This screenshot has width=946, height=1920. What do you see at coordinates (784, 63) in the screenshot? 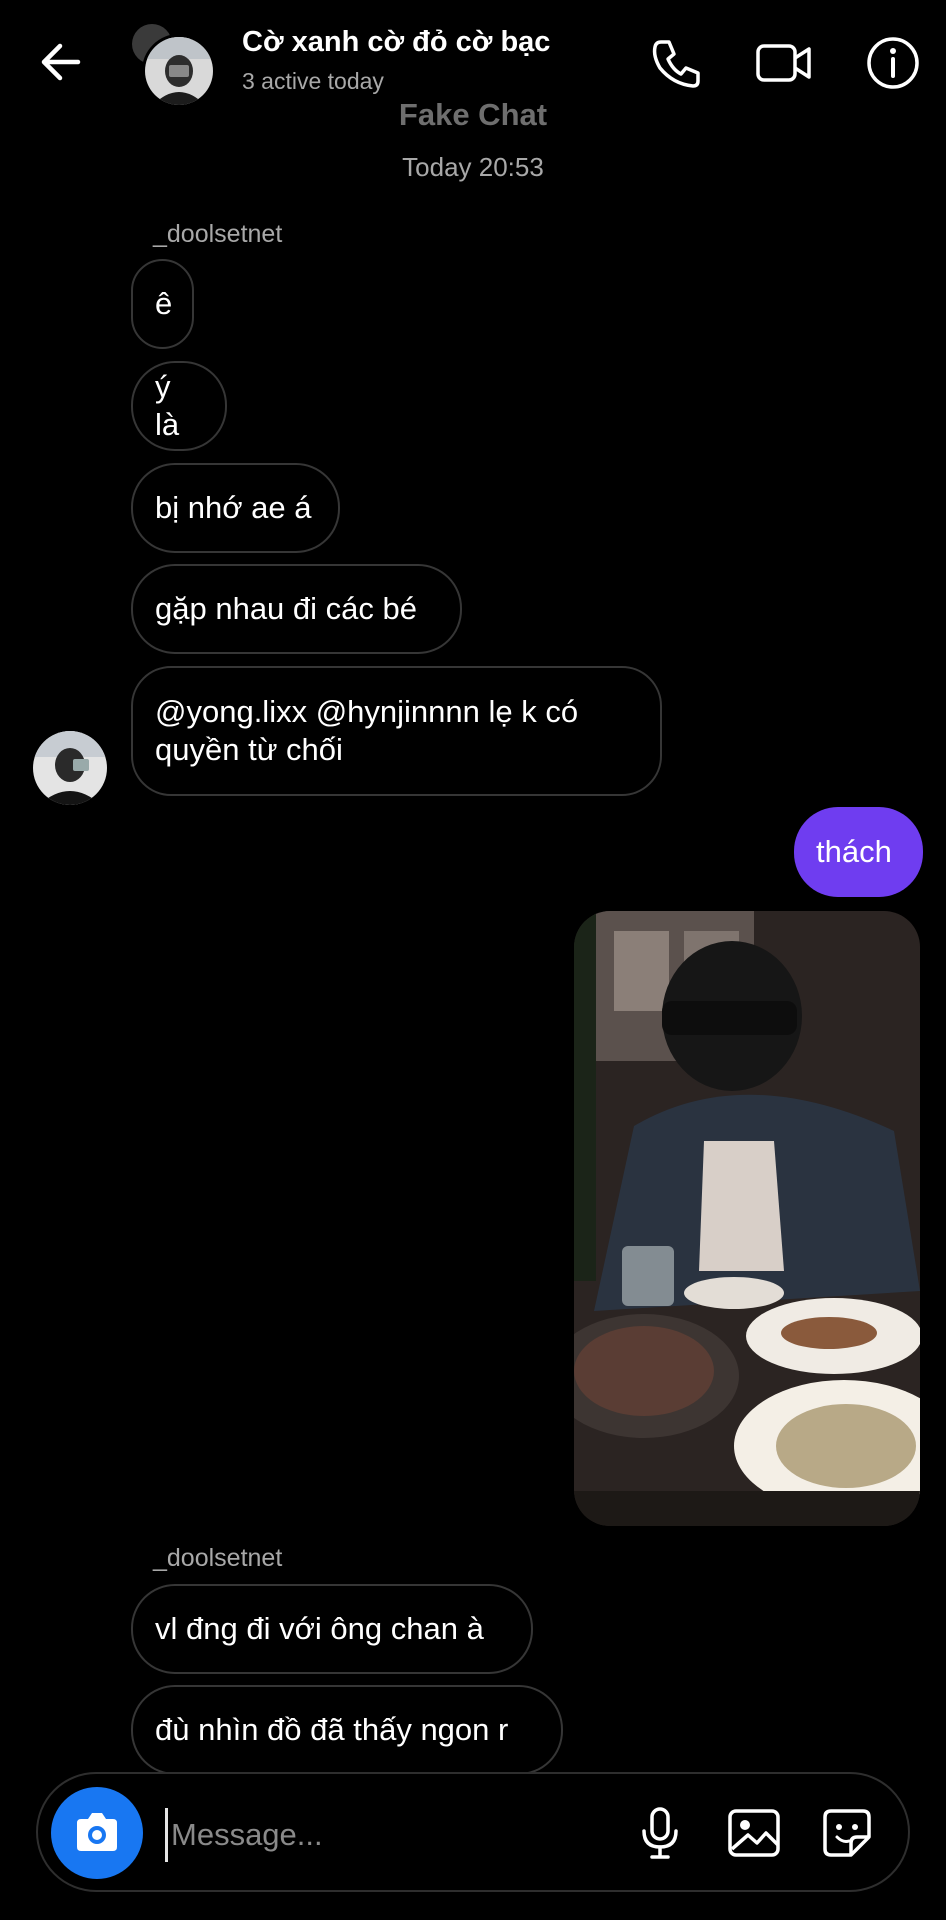
I see `video-camera-icon` at bounding box center [784, 63].